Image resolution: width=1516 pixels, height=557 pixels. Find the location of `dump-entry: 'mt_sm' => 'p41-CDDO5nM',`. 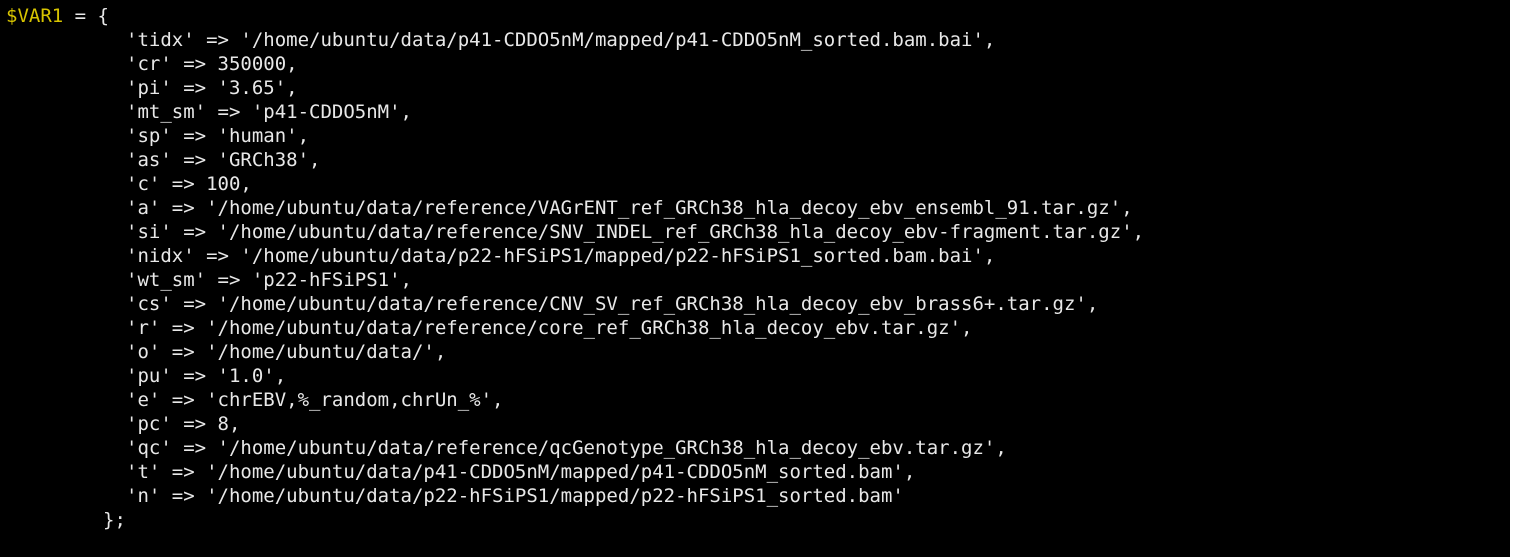

dump-entry: 'mt_sm' => 'p41-CDDO5nM', is located at coordinates (269, 112).